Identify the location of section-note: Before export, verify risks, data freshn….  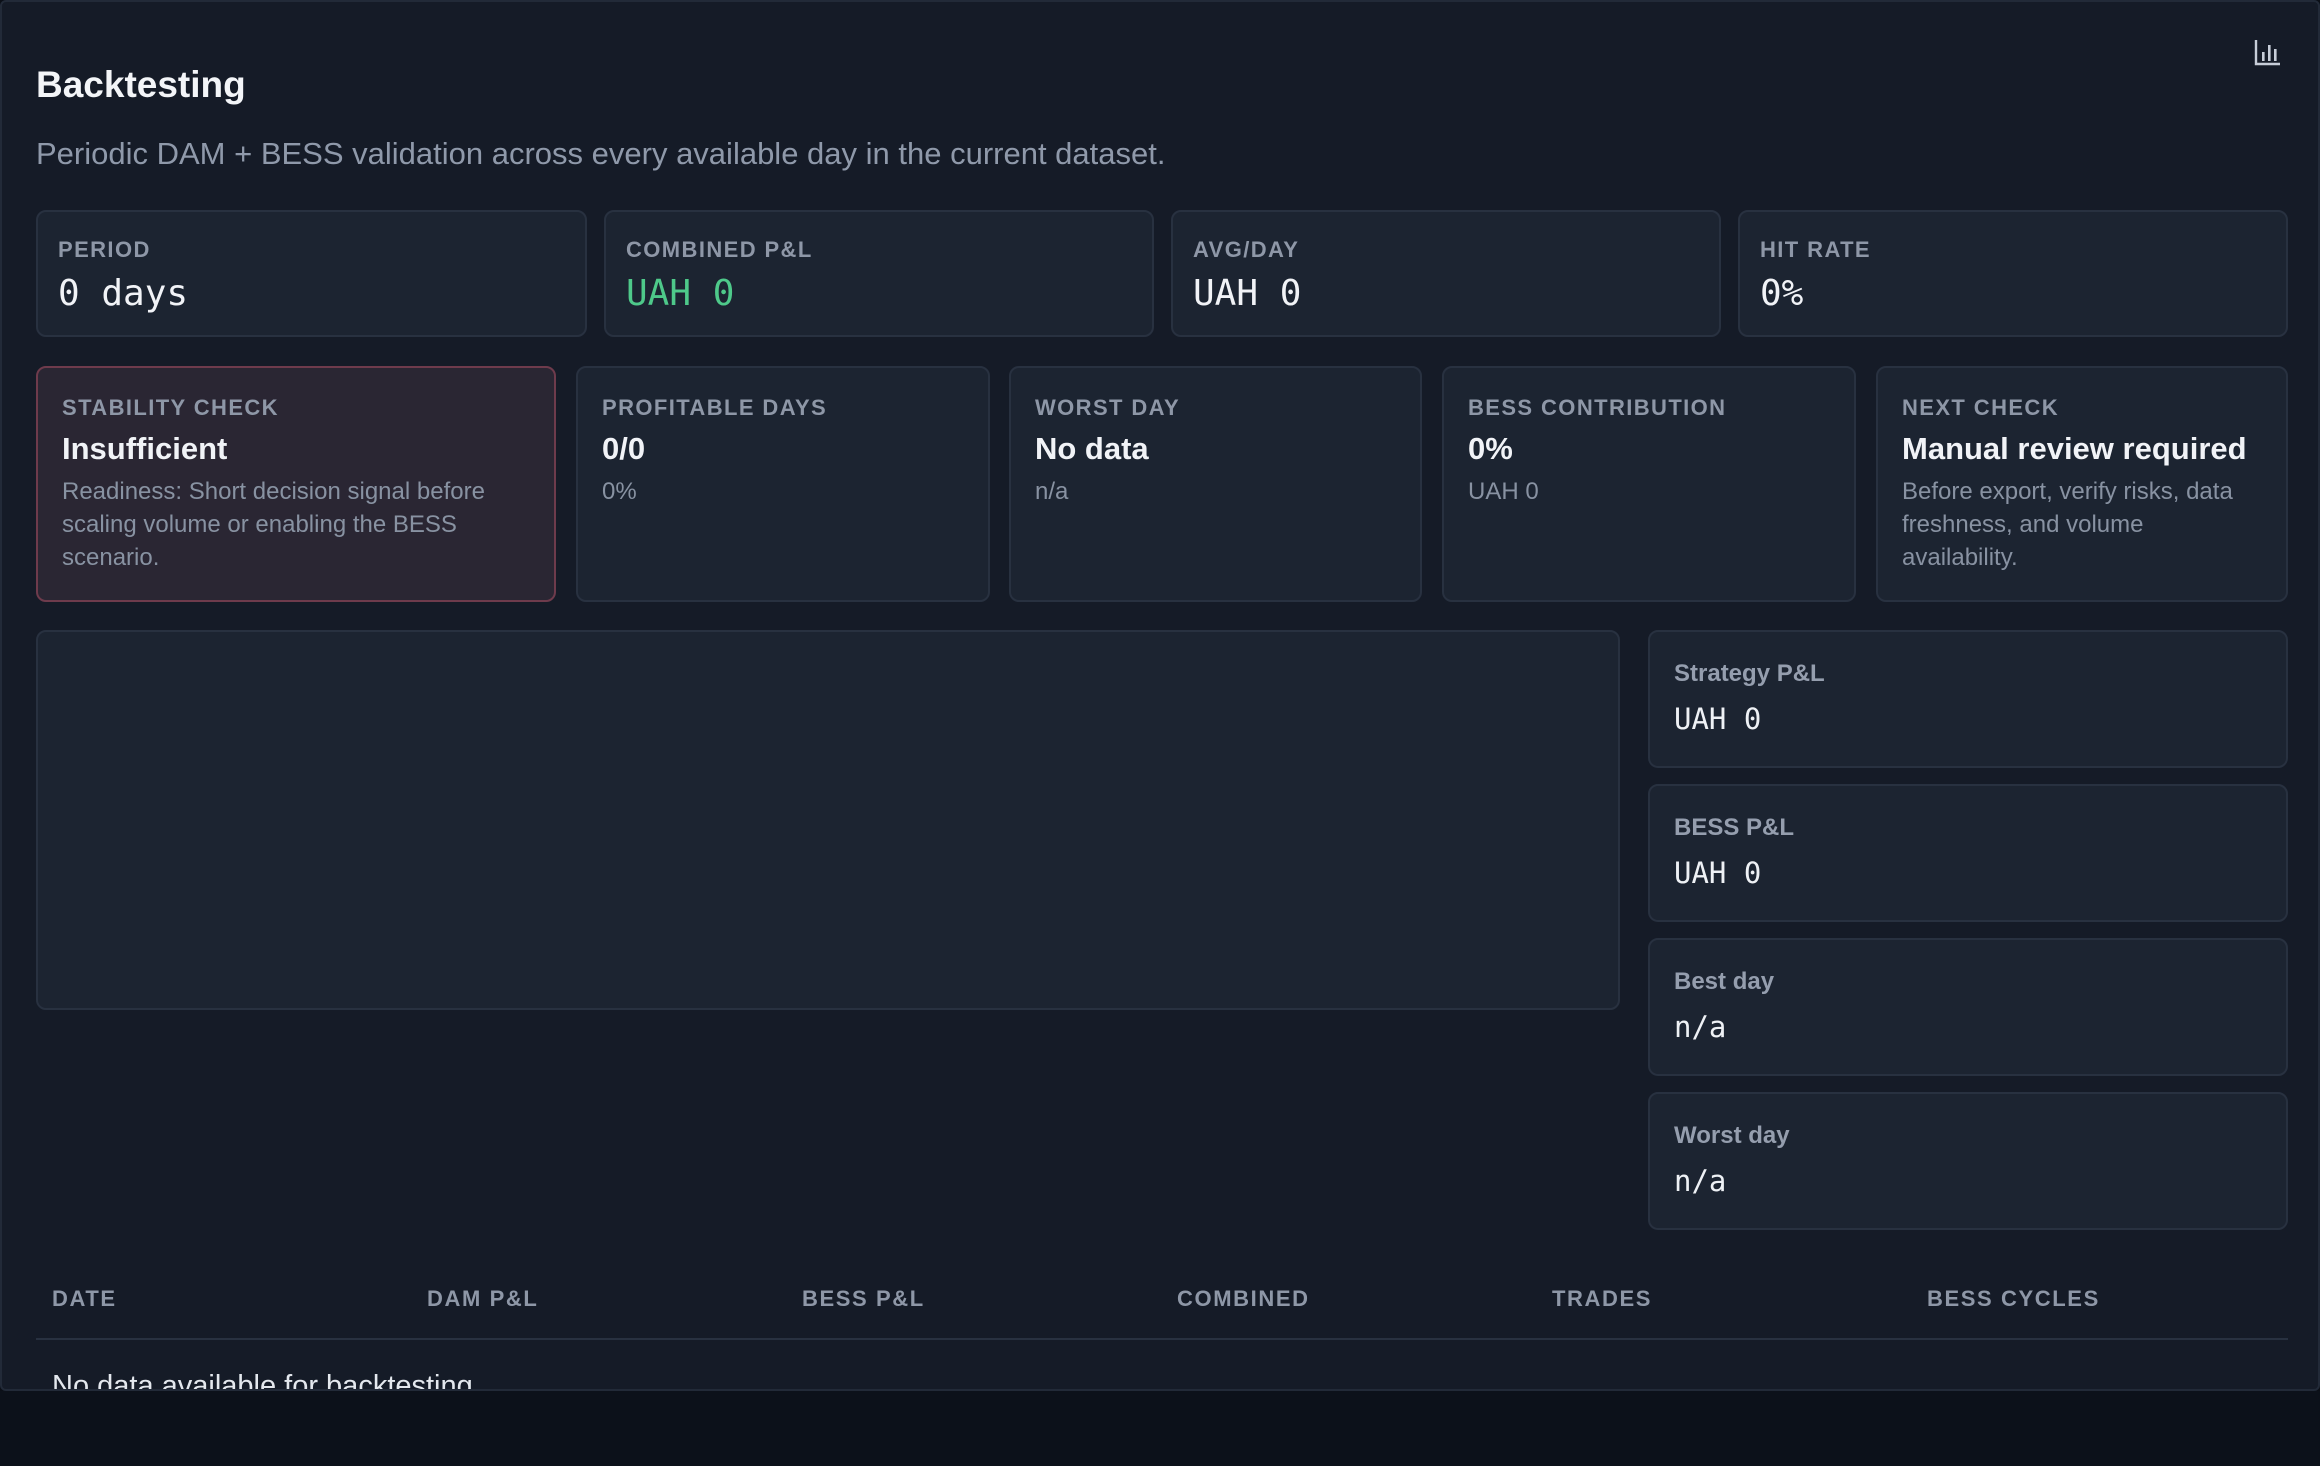
(2067, 524).